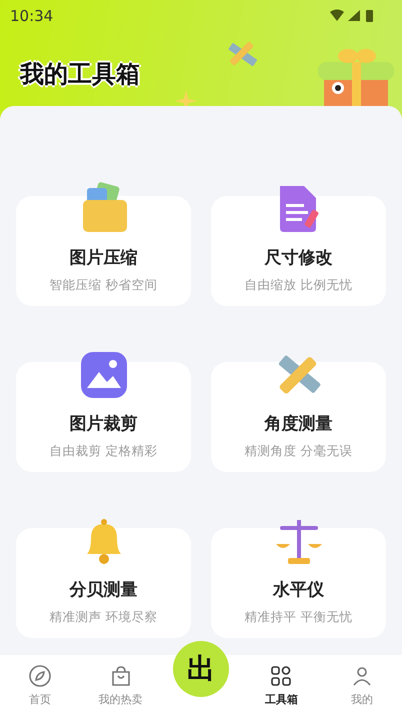 This screenshot has width=402, height=715. I want to click on status-icons, so click(353, 16).